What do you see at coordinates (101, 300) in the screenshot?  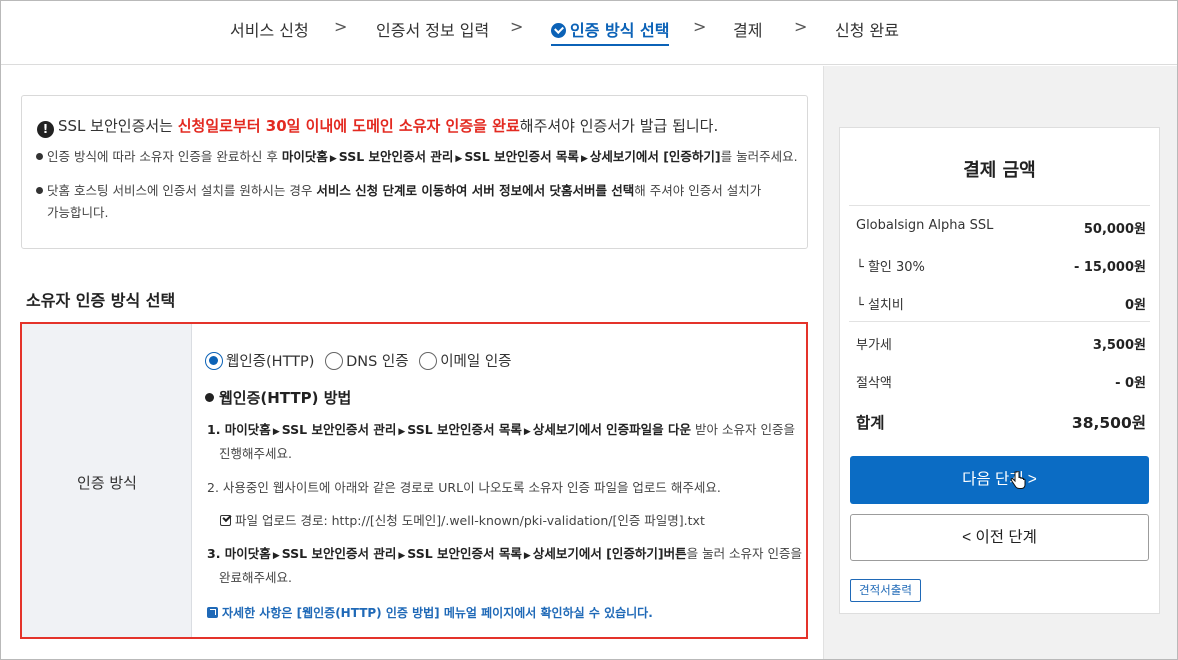 I see `section-title: 소유자 인증 방식 선택` at bounding box center [101, 300].